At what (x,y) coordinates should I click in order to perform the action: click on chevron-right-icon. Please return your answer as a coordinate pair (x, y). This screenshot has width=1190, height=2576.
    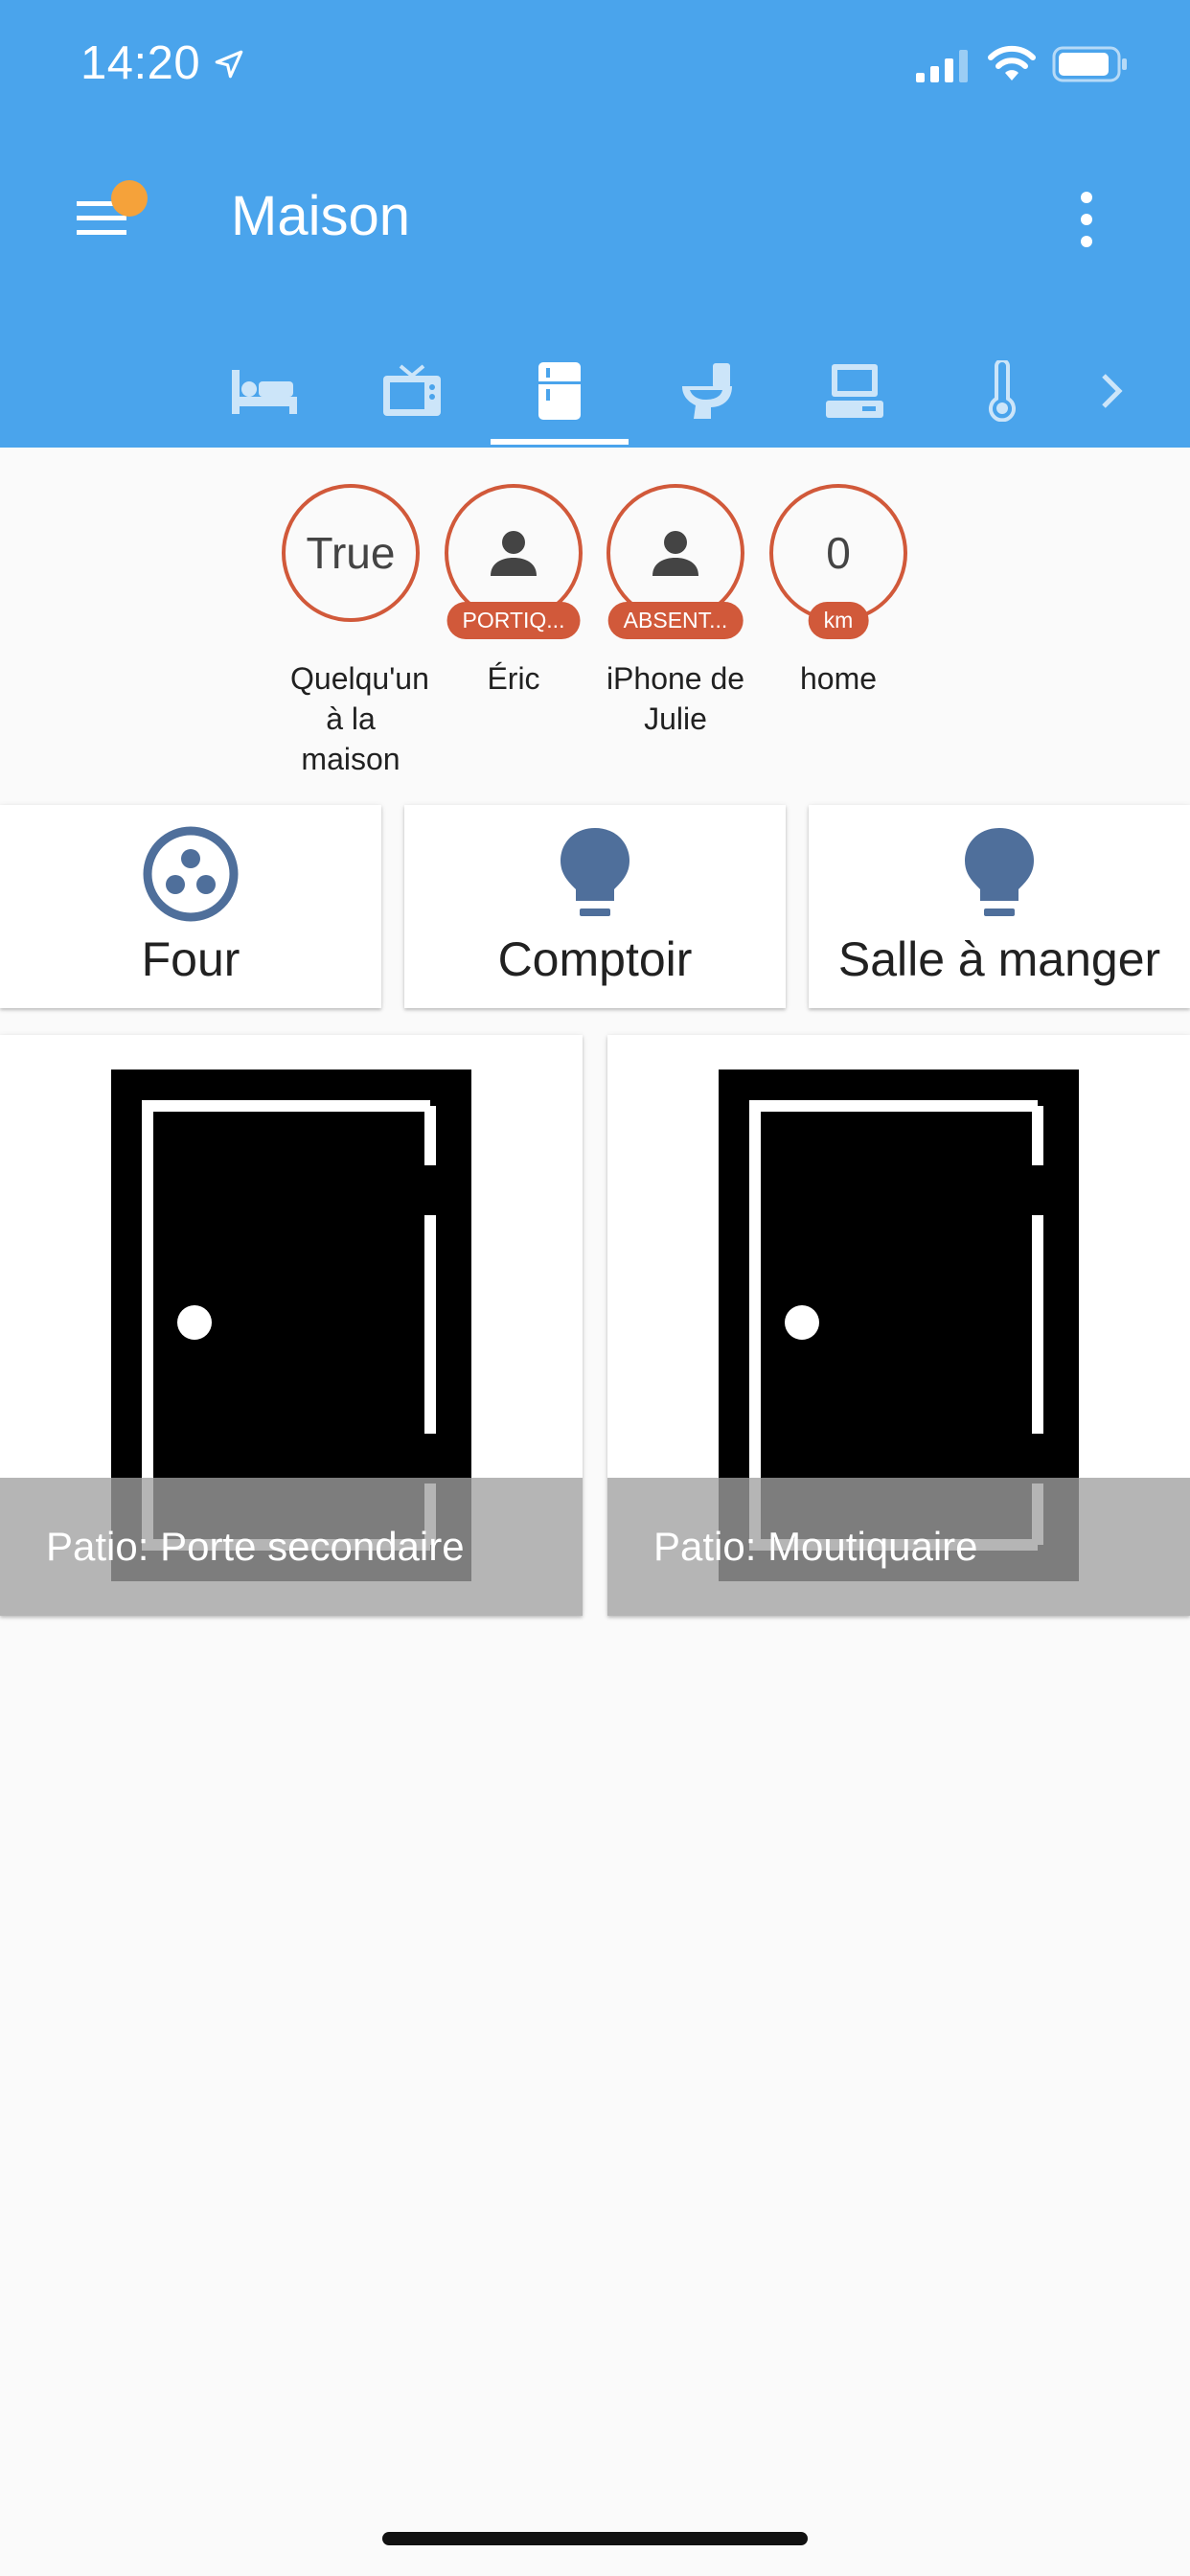
    Looking at the image, I should click on (1112, 391).